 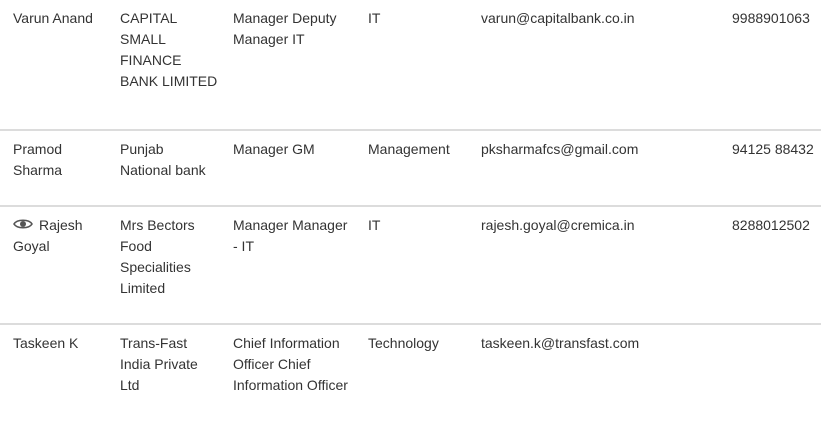 I want to click on company-name: CAPITAL SMALL FINANCE BANK LIMITED, so click(x=169, y=49).